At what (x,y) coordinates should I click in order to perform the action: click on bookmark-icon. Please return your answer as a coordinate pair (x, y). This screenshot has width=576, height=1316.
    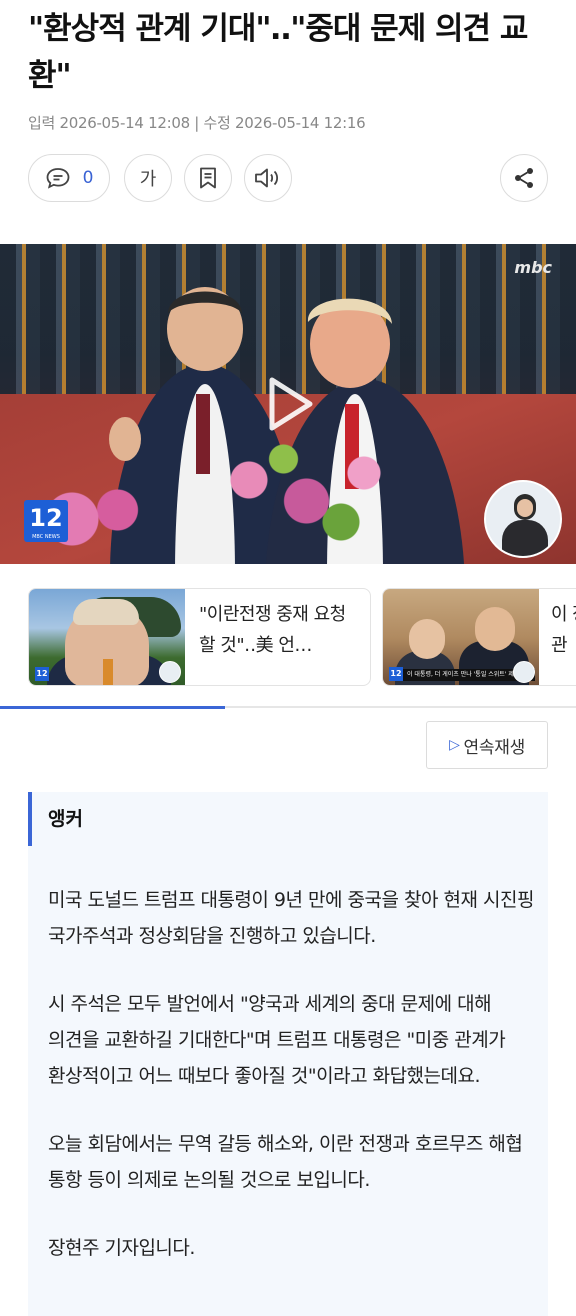
    Looking at the image, I should click on (208, 178).